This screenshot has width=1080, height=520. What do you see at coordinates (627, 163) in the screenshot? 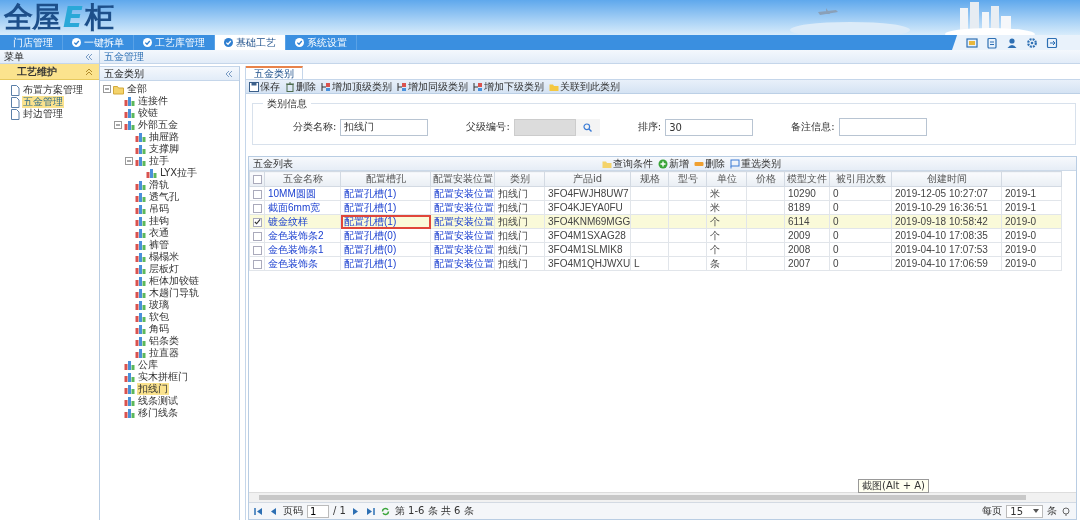
I see `toolbar-button: 查询条件` at bounding box center [627, 163].